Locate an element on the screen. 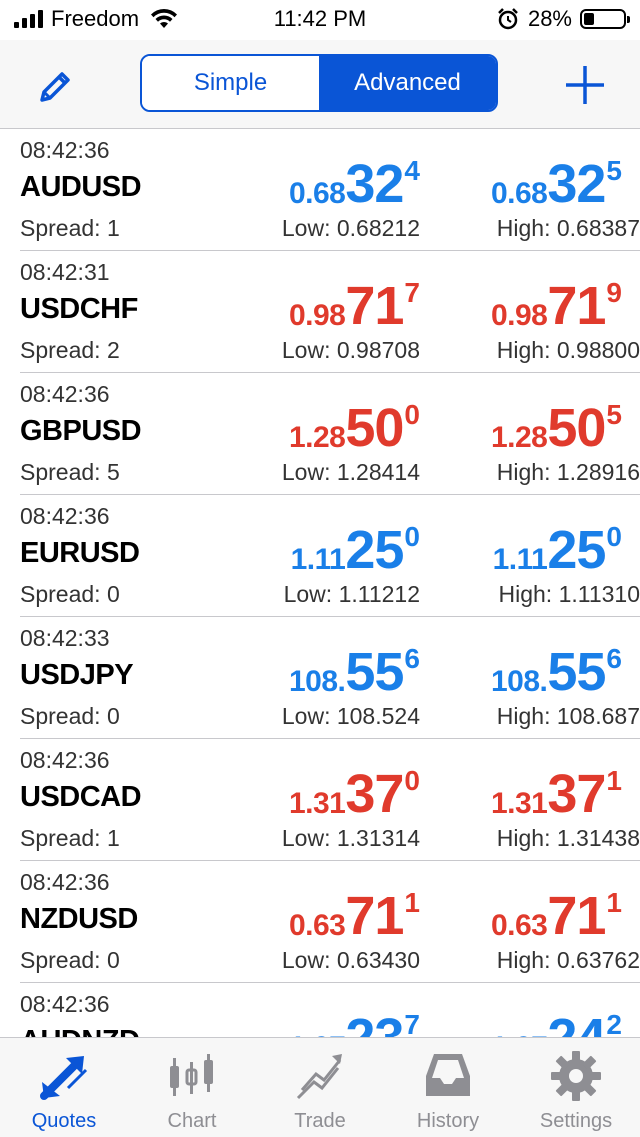 This screenshot has height=1137, width=640. ask-price: 108. 55 6 is located at coordinates (556, 671).